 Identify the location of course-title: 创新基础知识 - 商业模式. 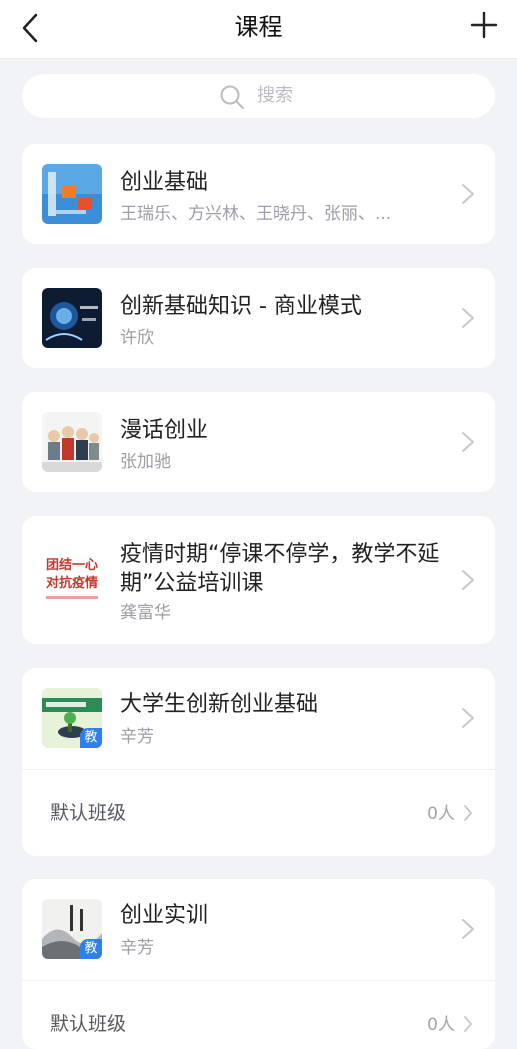
(241, 306).